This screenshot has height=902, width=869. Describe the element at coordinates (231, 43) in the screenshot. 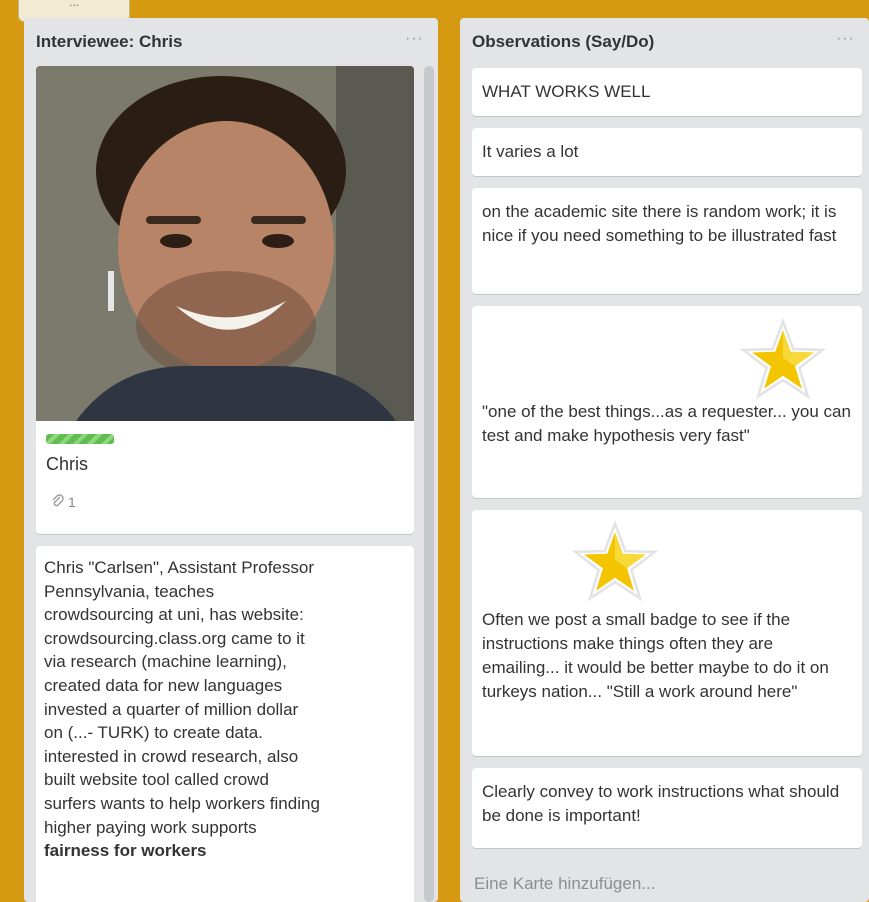

I see `list-header: Interviewee: Chris ···` at that location.